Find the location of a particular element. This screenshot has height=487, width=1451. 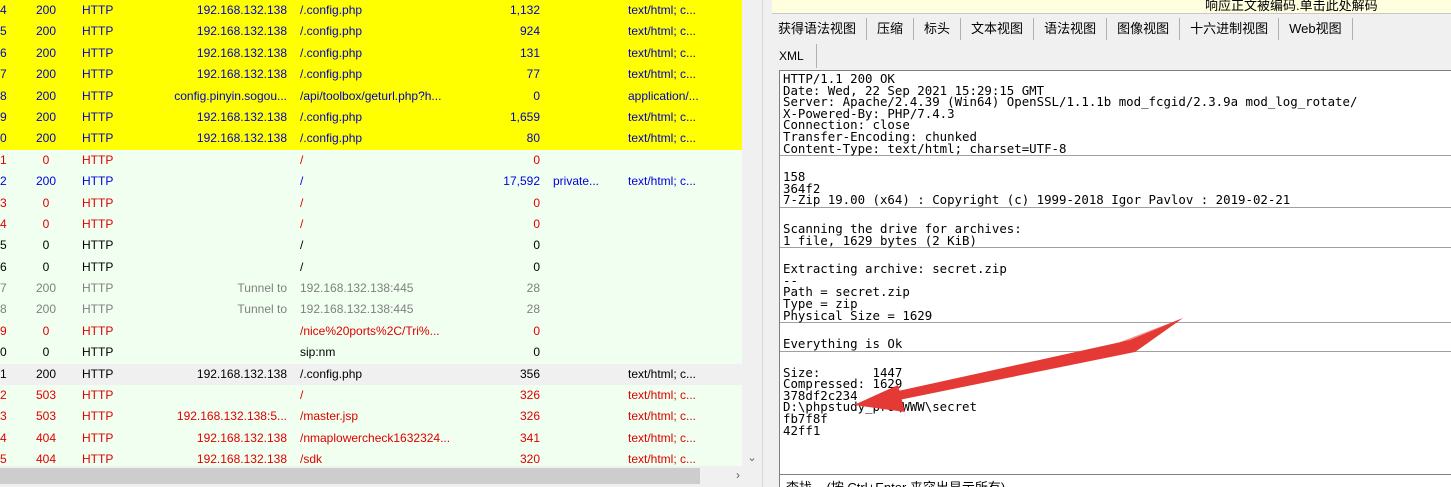

find-bar: 查找... (按 Ctrl+Enter 来突出显示所有) is located at coordinates (1115, 480).